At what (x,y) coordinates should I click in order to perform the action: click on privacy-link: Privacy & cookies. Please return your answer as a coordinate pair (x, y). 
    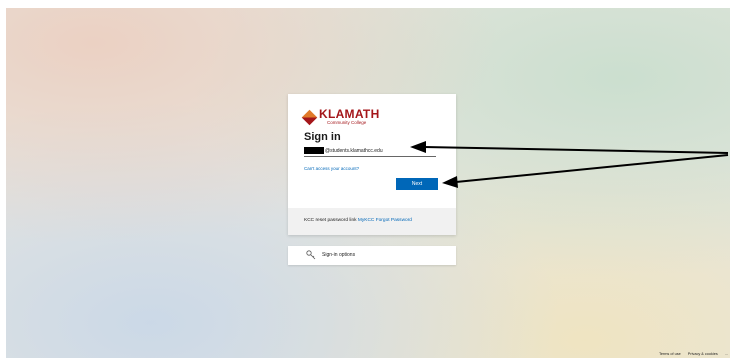
    Looking at the image, I should click on (703, 354).